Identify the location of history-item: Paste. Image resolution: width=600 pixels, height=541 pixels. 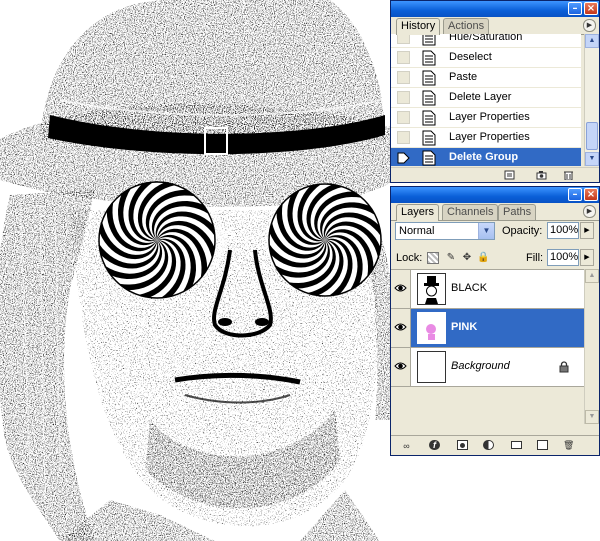
(486, 78).